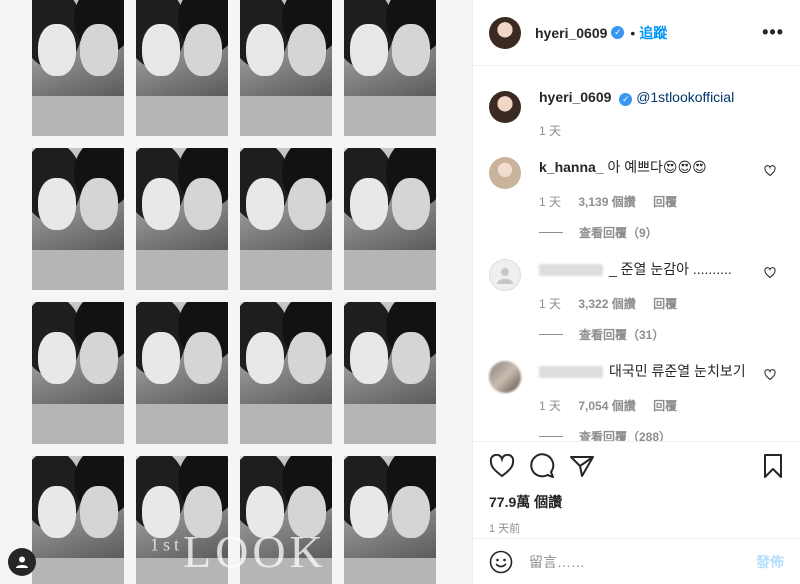  What do you see at coordinates (618, 233) in the screenshot?
I see `view-replies-label: 查看回覆（9）` at bounding box center [618, 233].